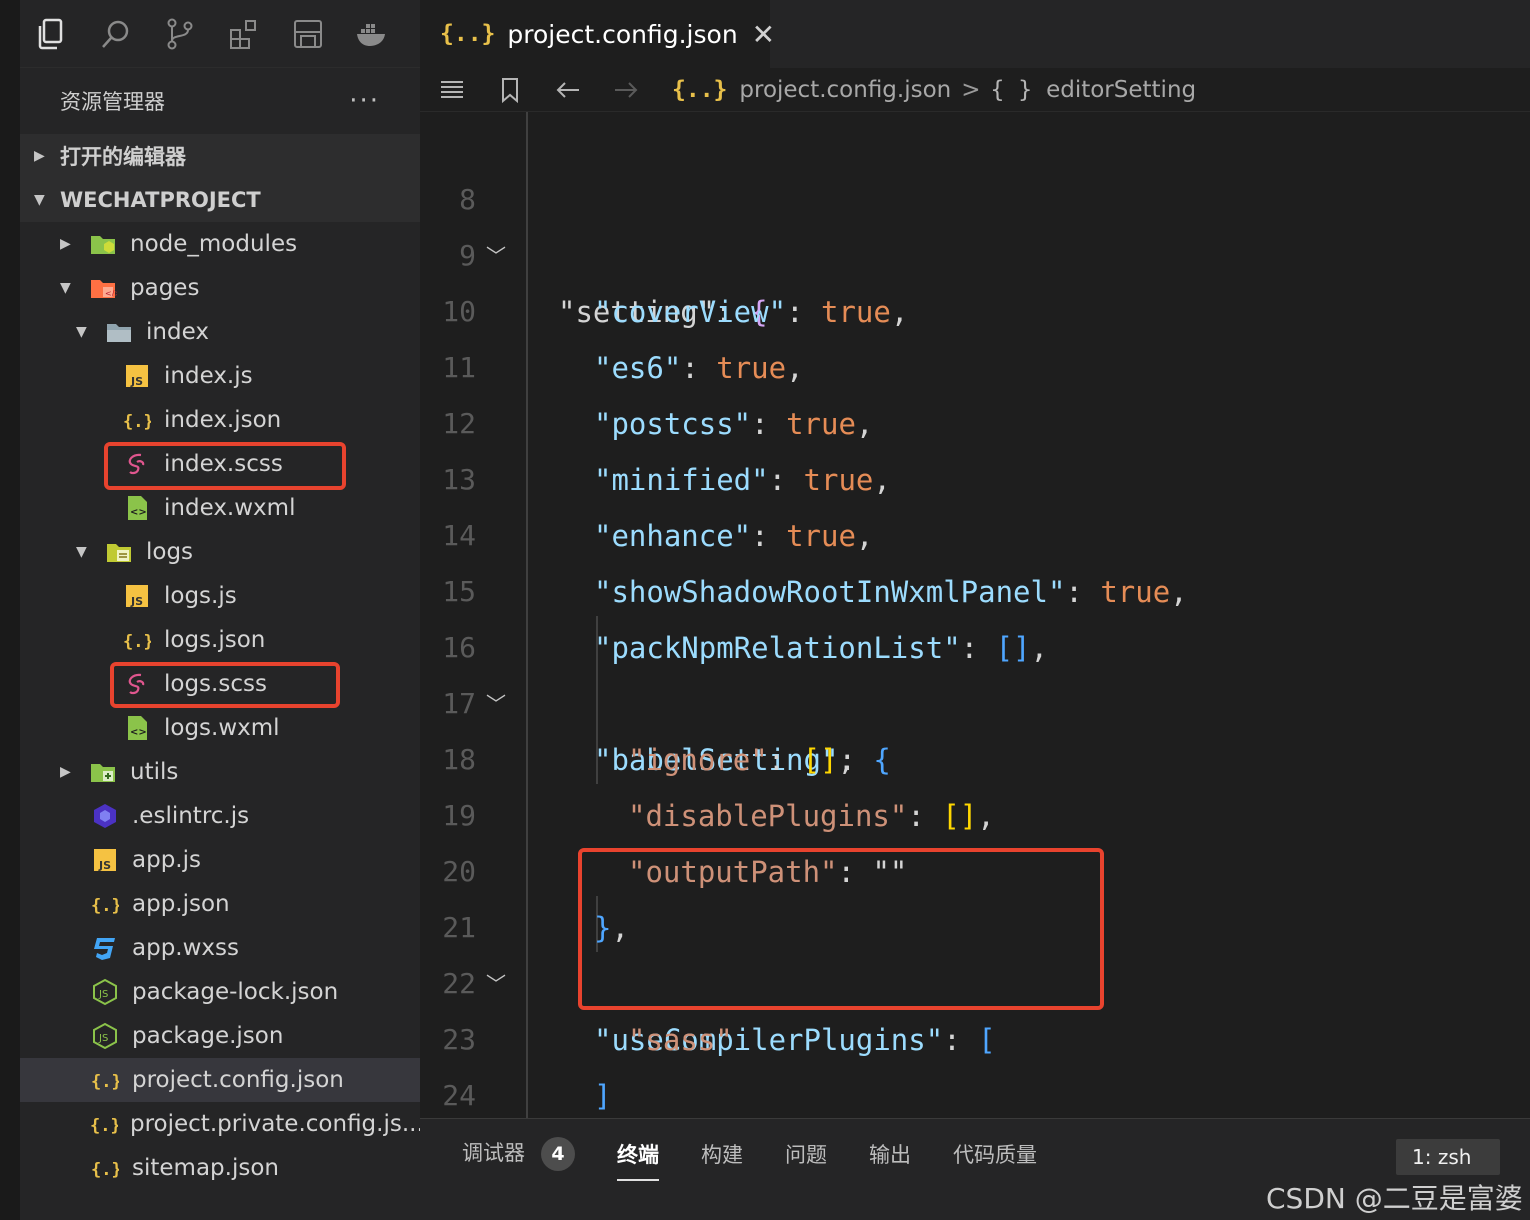 This screenshot has height=1220, width=1530. I want to click on wxml-file-icon: <>, so click(137, 508).